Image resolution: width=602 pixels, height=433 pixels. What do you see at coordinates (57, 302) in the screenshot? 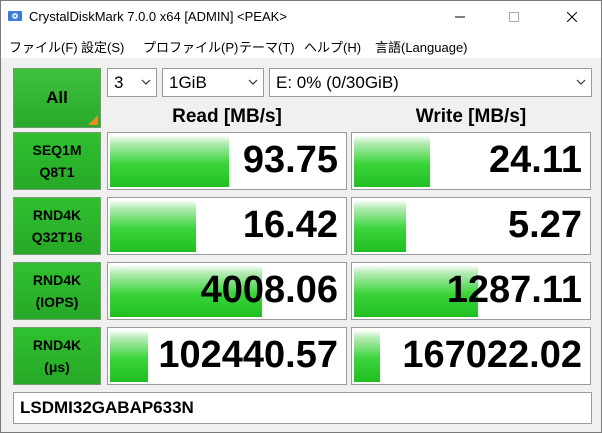
I see `test-label-line2: (IOPS)` at bounding box center [57, 302].